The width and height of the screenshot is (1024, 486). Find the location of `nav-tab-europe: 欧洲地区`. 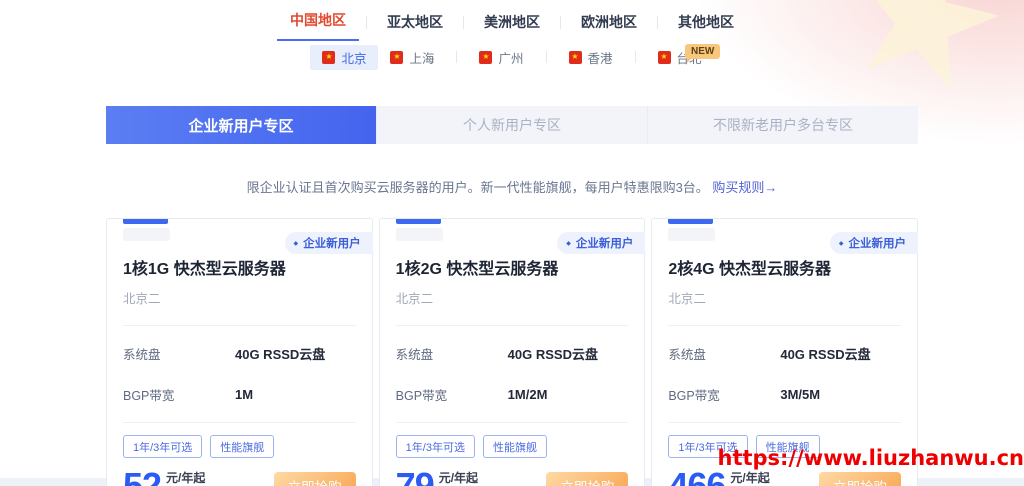

nav-tab-europe: 欧洲地区 is located at coordinates (609, 24).